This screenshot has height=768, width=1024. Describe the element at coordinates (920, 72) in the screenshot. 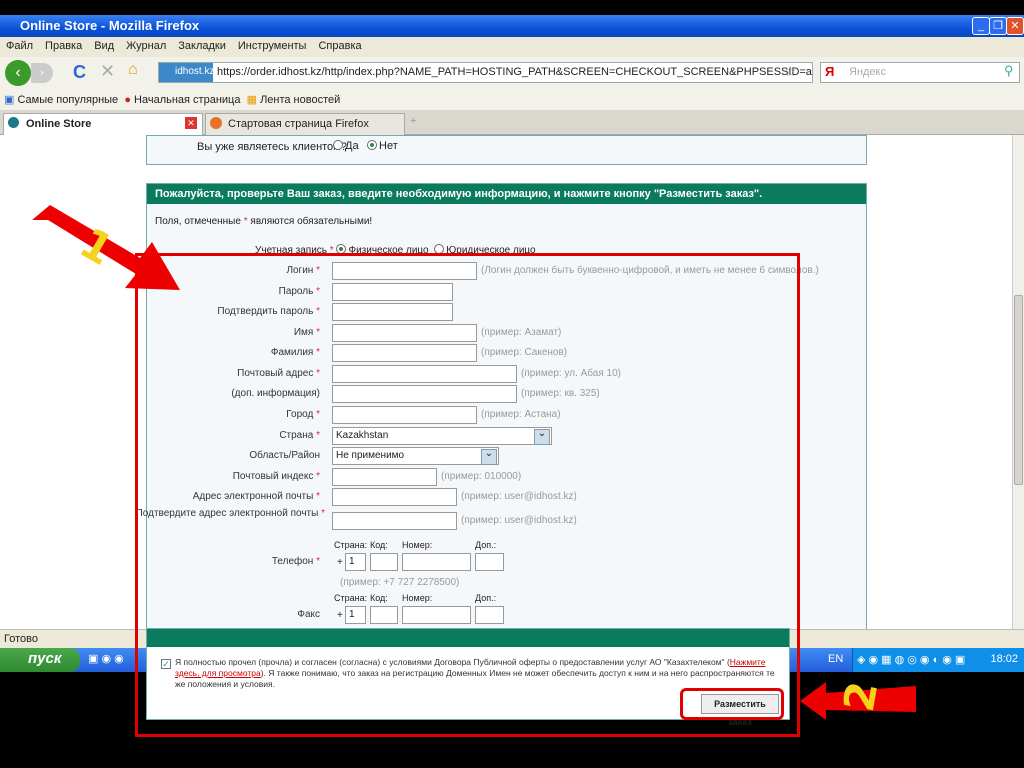

I see `search-input: Яндекс` at that location.